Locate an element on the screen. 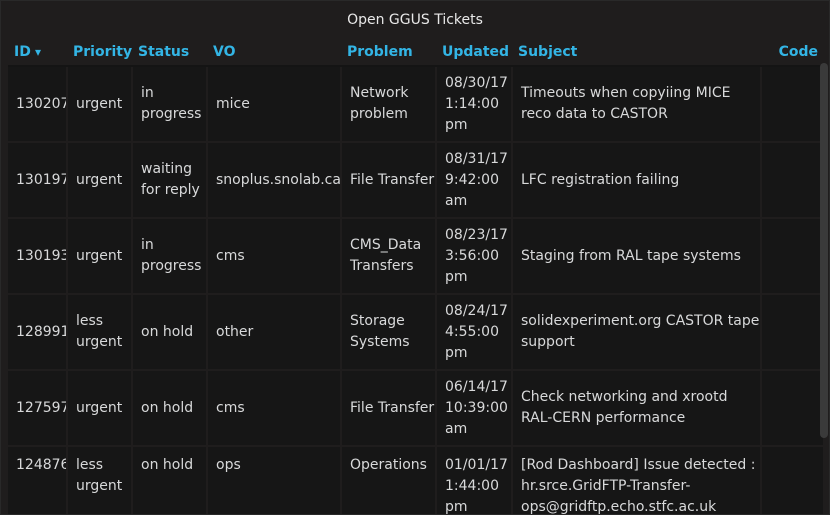 This screenshot has width=830, height=515. cell-vo: mice is located at coordinates (274, 104).